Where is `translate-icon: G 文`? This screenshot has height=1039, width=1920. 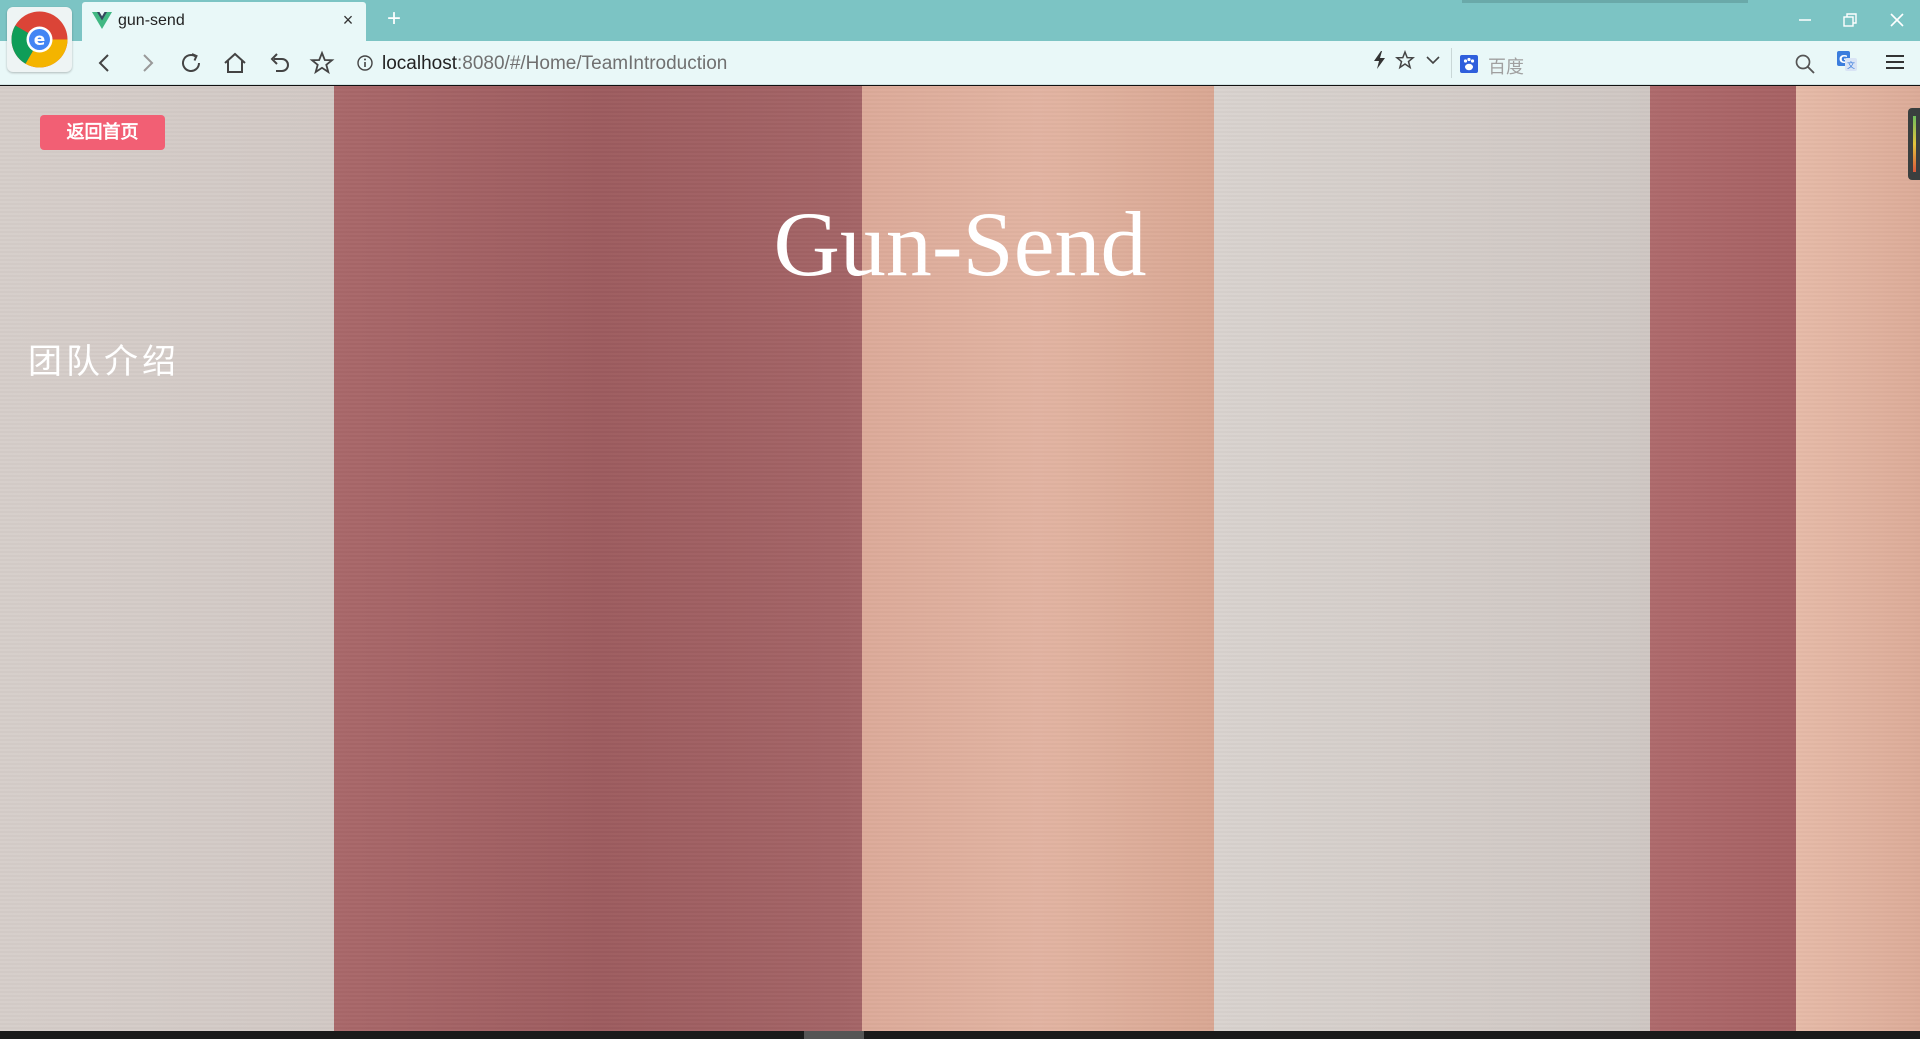
translate-icon: G 文 is located at coordinates (1847, 61).